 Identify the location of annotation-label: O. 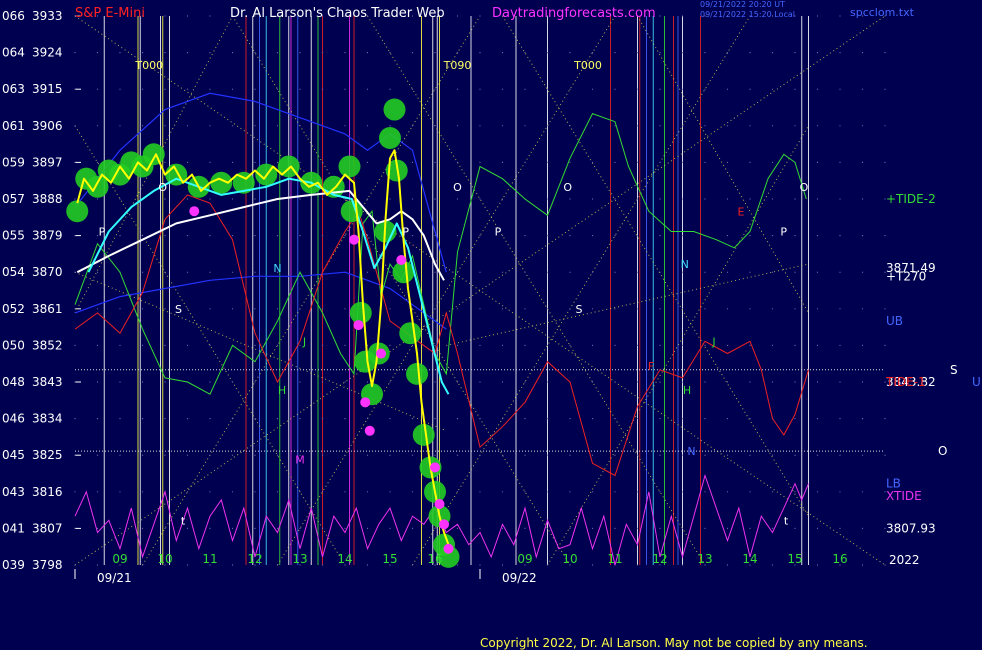
(804, 187).